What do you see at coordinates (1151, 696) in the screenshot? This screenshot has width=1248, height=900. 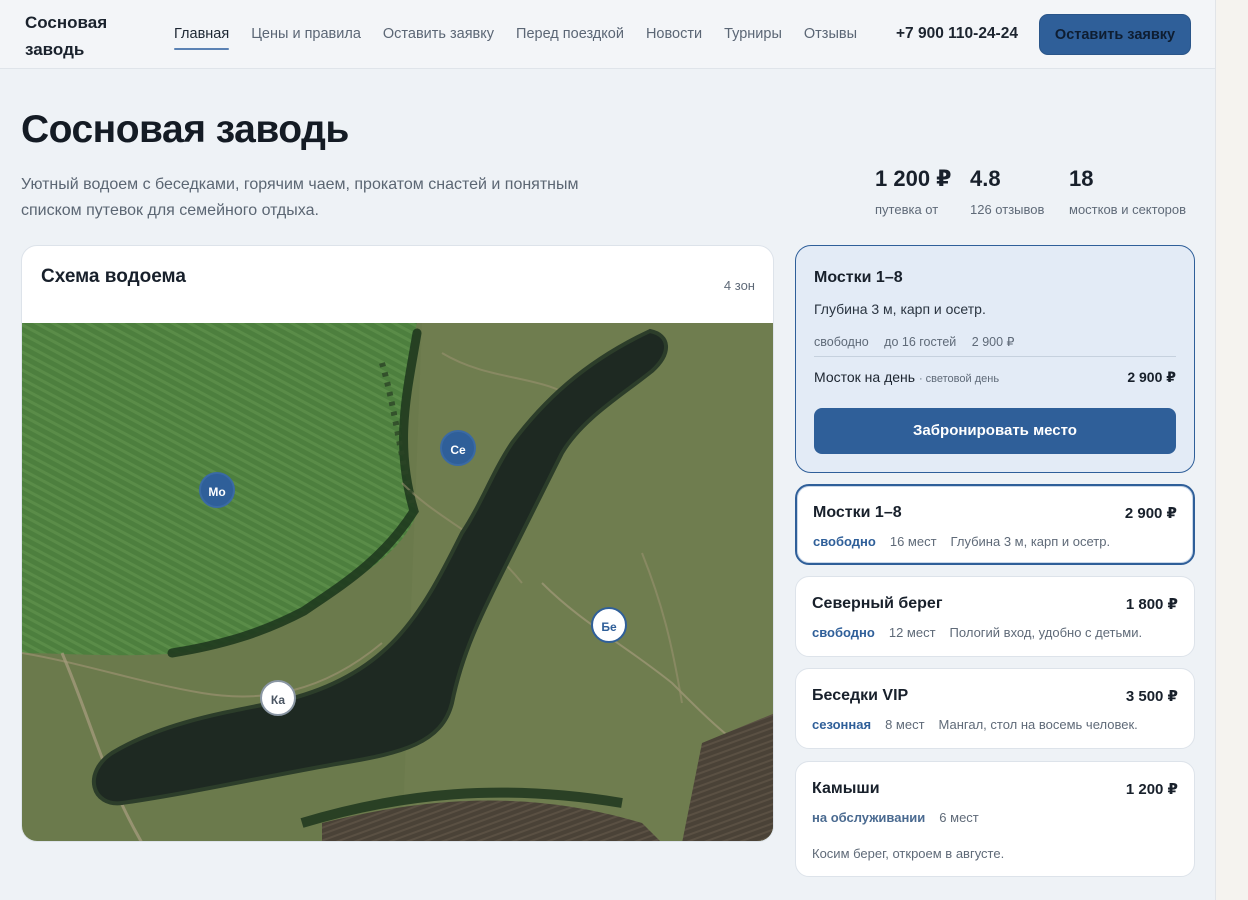 I see `zone-price: 3 500 ₽` at bounding box center [1151, 696].